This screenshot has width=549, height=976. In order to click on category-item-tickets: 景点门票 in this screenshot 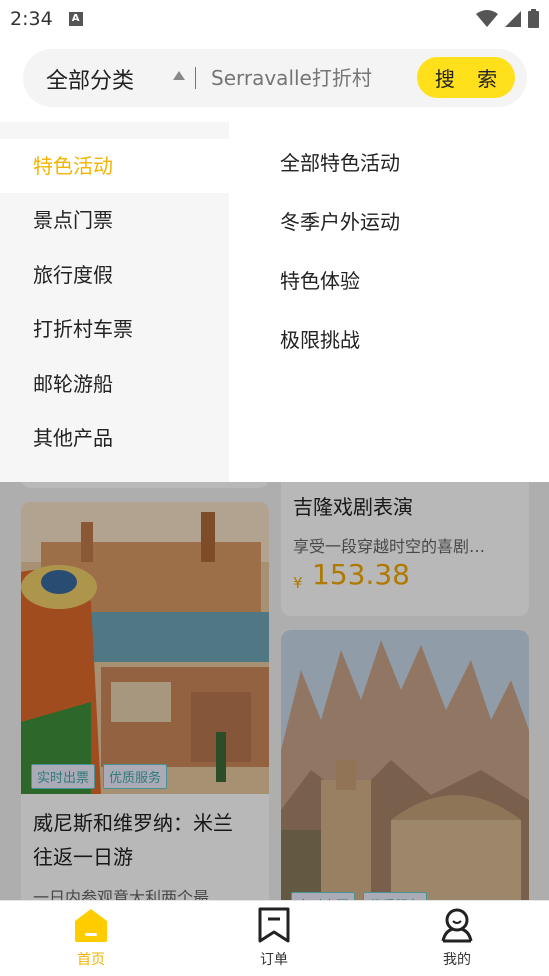, I will do `click(114, 220)`.